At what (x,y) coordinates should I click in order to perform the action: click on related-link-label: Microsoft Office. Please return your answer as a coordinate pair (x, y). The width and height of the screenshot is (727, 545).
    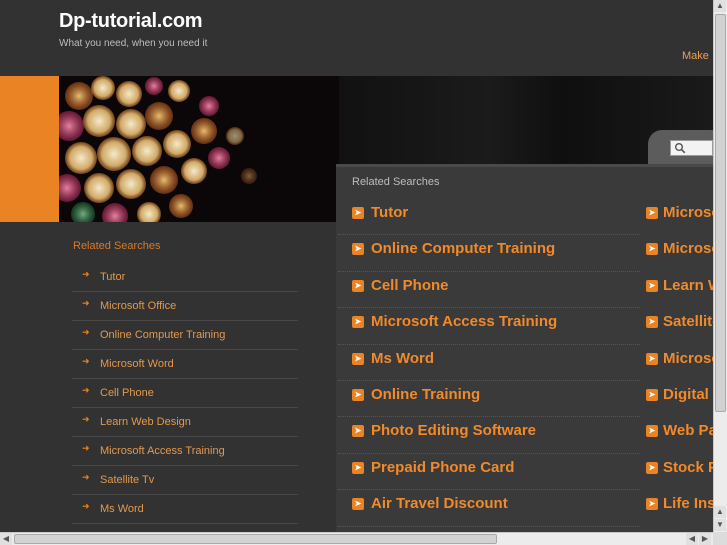
    Looking at the image, I should click on (688, 212).